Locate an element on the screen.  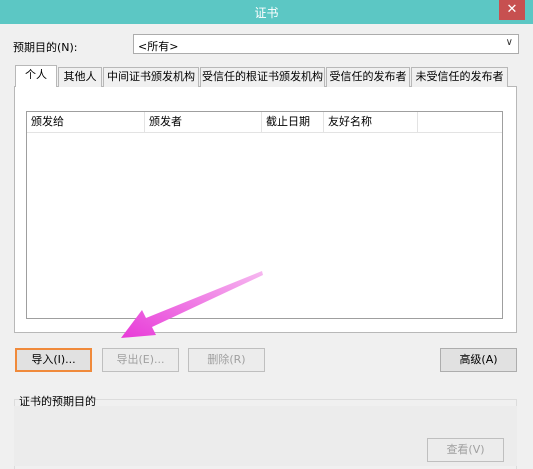
column-friendly-name: 友好名称 is located at coordinates (371, 122).